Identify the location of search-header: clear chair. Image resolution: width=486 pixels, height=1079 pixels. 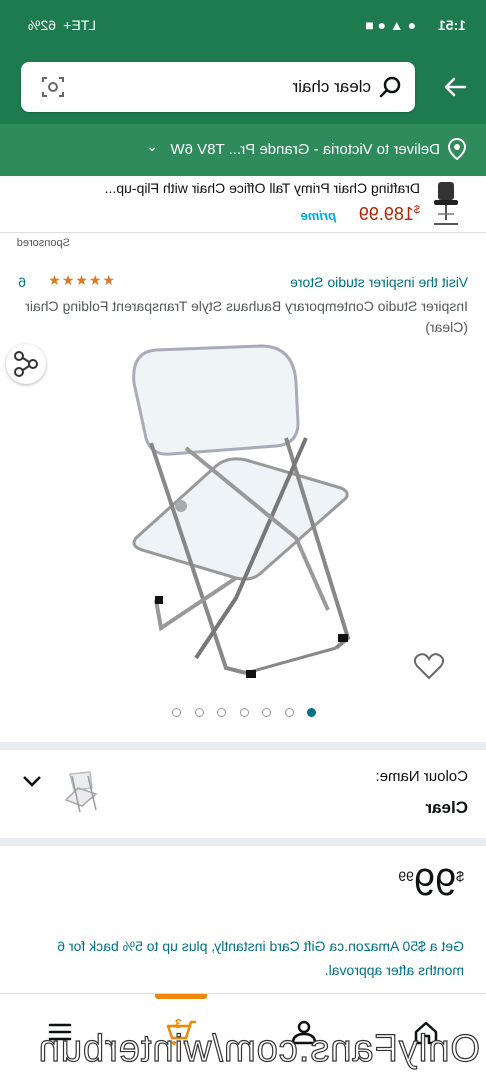
(243, 88).